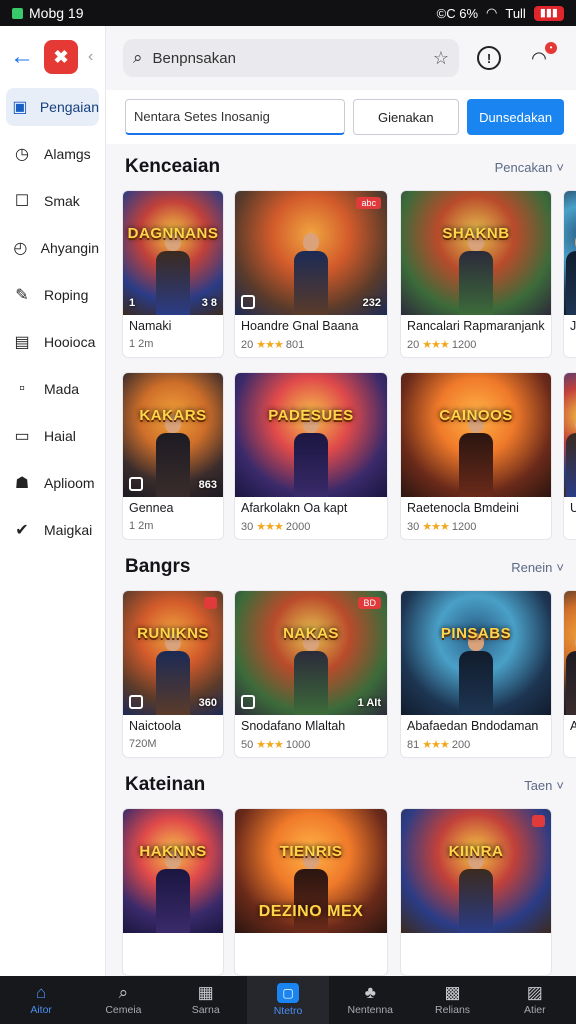 Image resolution: width=576 pixels, height=1024 pixels. What do you see at coordinates (22, 57) in the screenshot?
I see `back-arrow-icon: ←` at bounding box center [22, 57].